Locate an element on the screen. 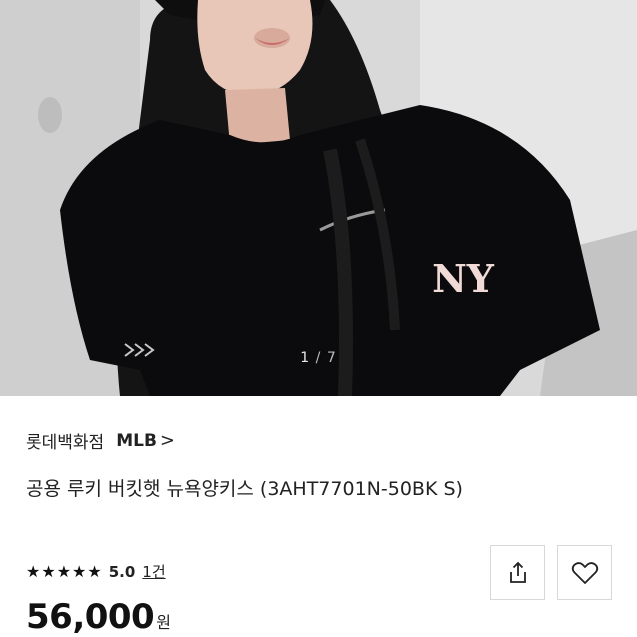 The image size is (637, 637). product-title: 공용 루키 버킷햇 뉴욕양키스 (3AHT7701N-50BK S) is located at coordinates (244, 489).